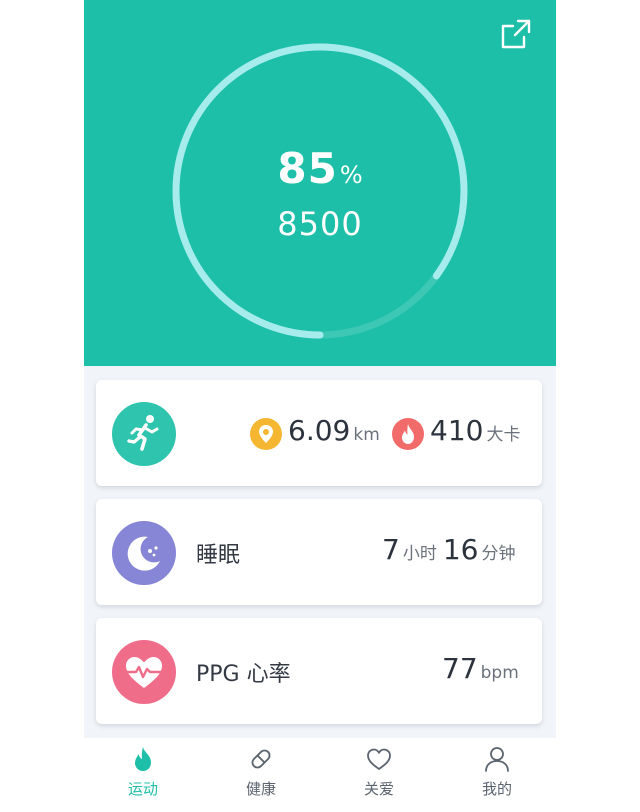  I want to click on heartbeat-icon, so click(144, 672).